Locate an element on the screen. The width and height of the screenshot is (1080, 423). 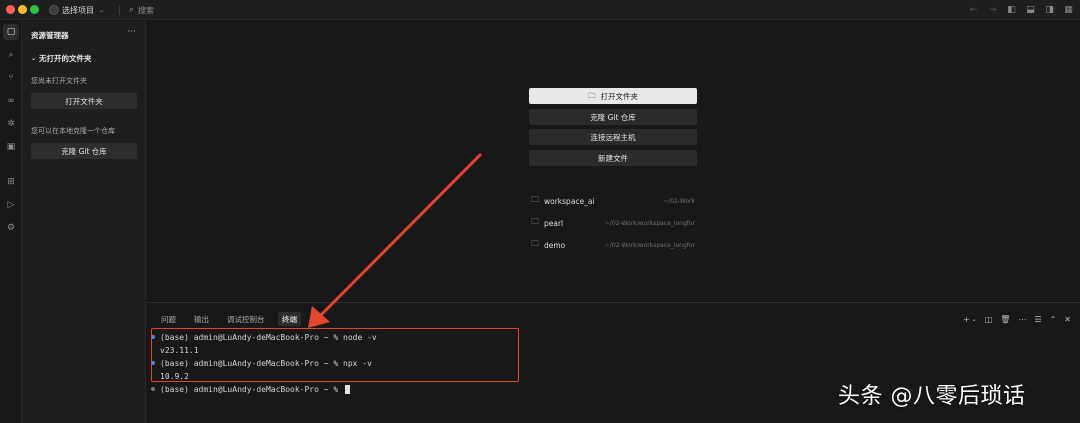
no-folder-section: ⌄ 无打开的文件夹 is located at coordinates (61, 58).